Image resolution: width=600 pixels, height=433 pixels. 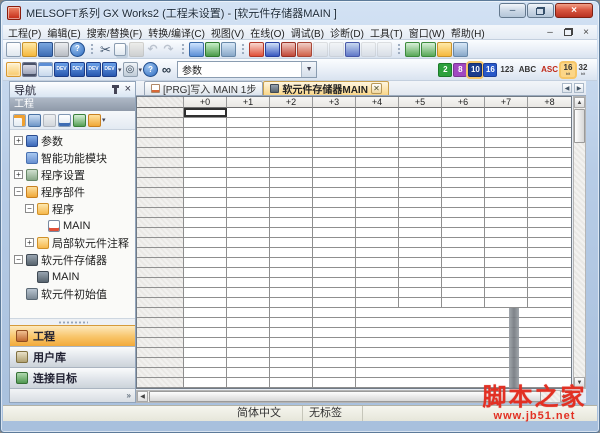 I want to click on scroll-right-icon: ▶, so click(x=565, y=396).